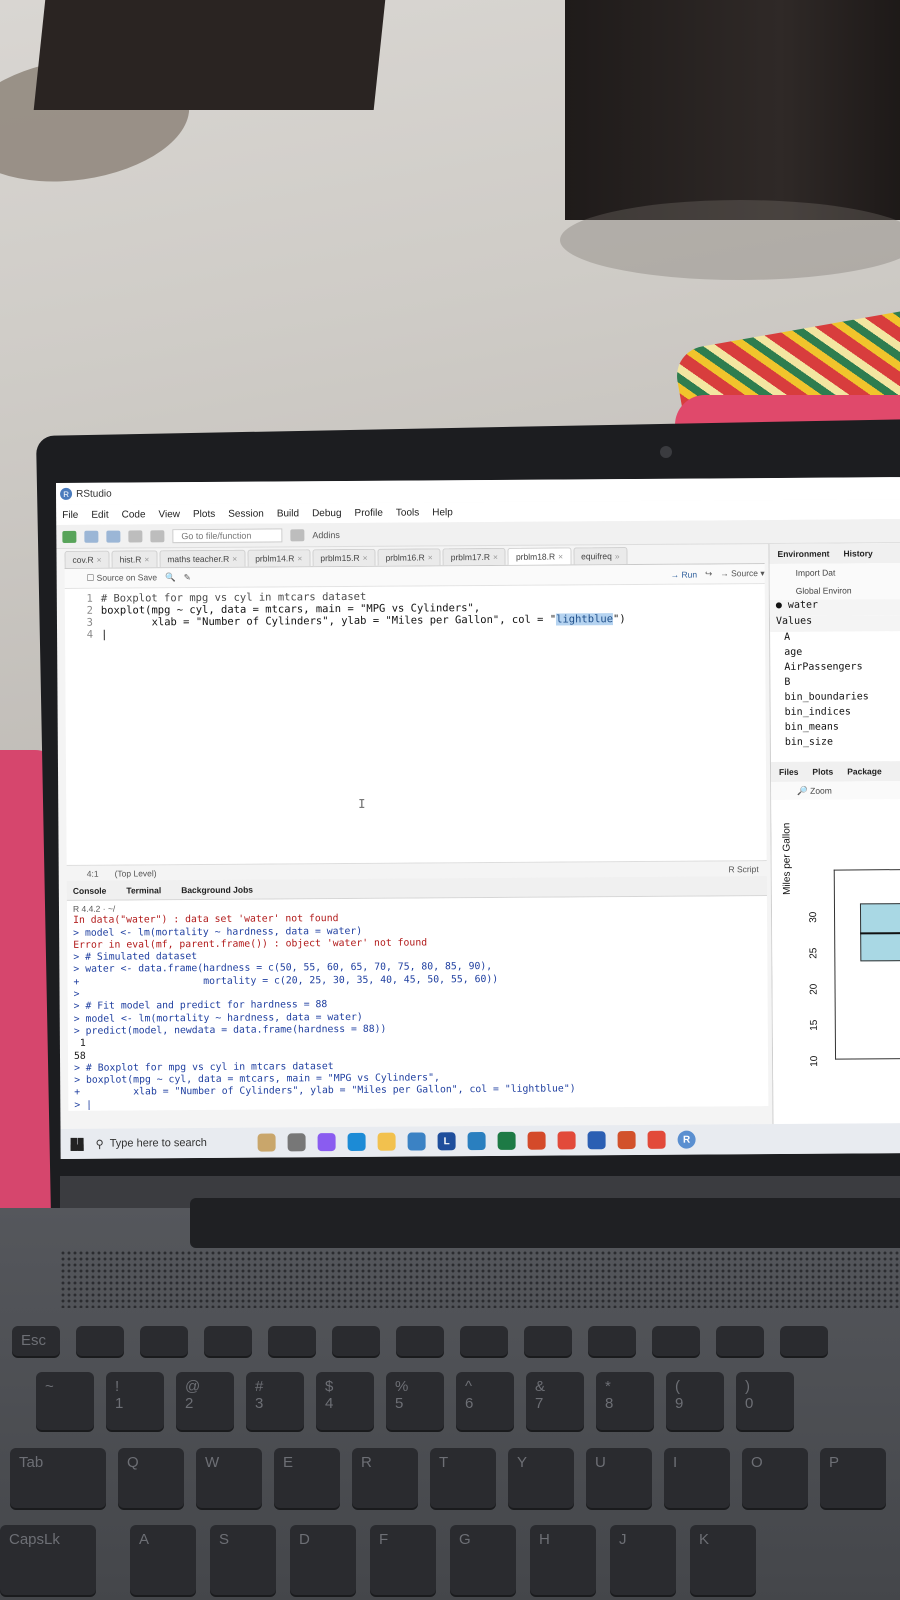 Image resolution: width=900 pixels, height=1600 pixels. Describe the element at coordinates (368, 512) in the screenshot. I see `menu-profile: Profile` at that location.